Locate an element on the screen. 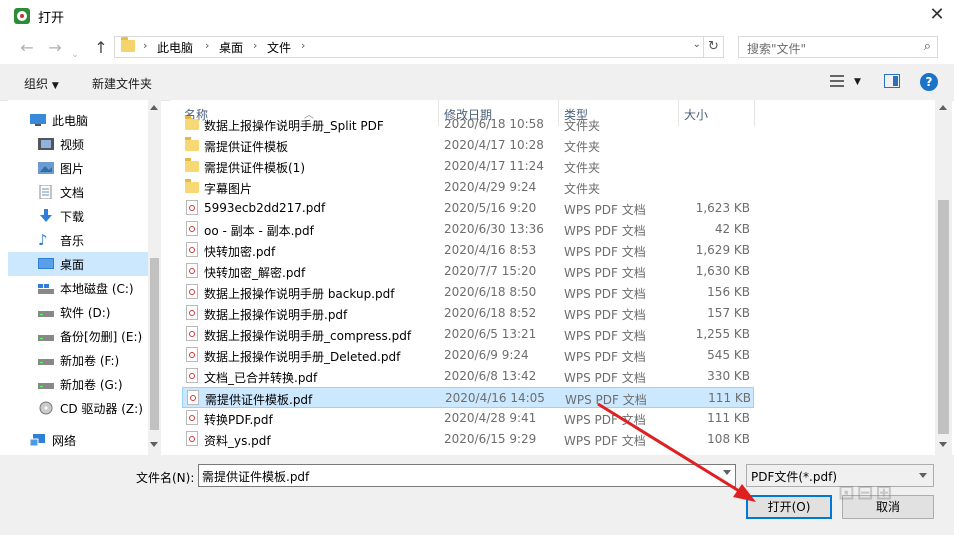  file-list-scrollbar-thumb is located at coordinates (943, 317).